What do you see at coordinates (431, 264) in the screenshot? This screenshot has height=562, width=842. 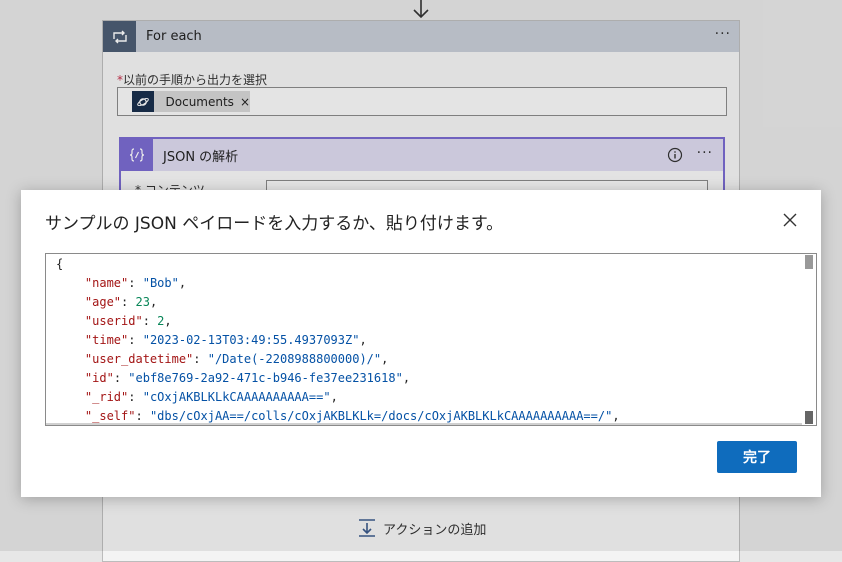 I see `code-line: {` at bounding box center [431, 264].